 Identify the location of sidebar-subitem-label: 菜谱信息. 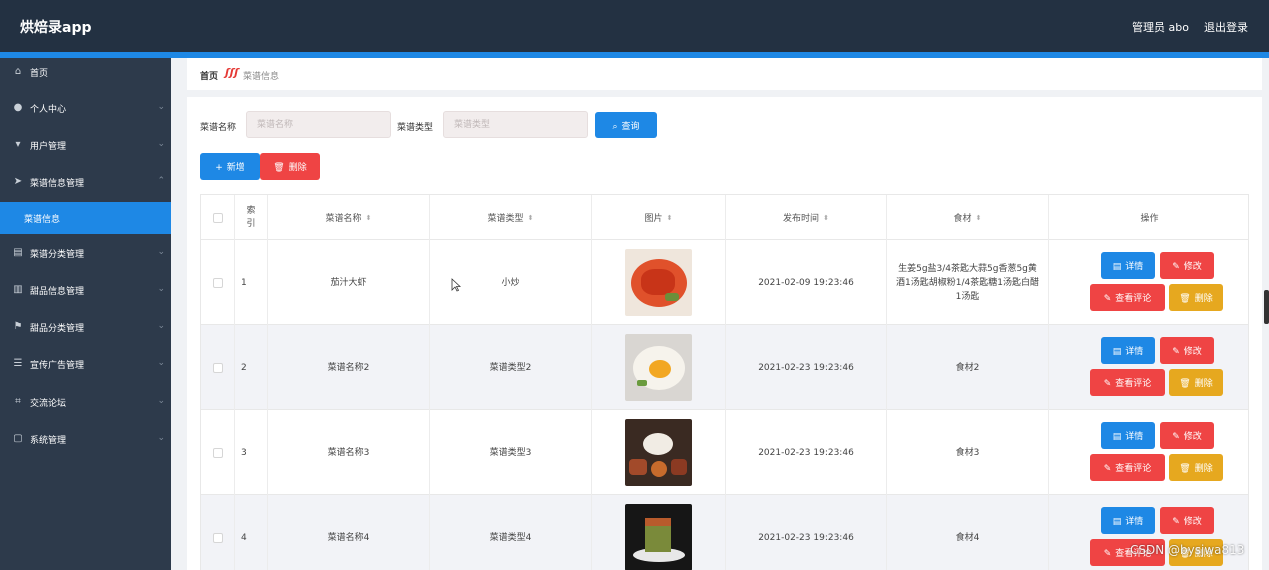
(42, 220).